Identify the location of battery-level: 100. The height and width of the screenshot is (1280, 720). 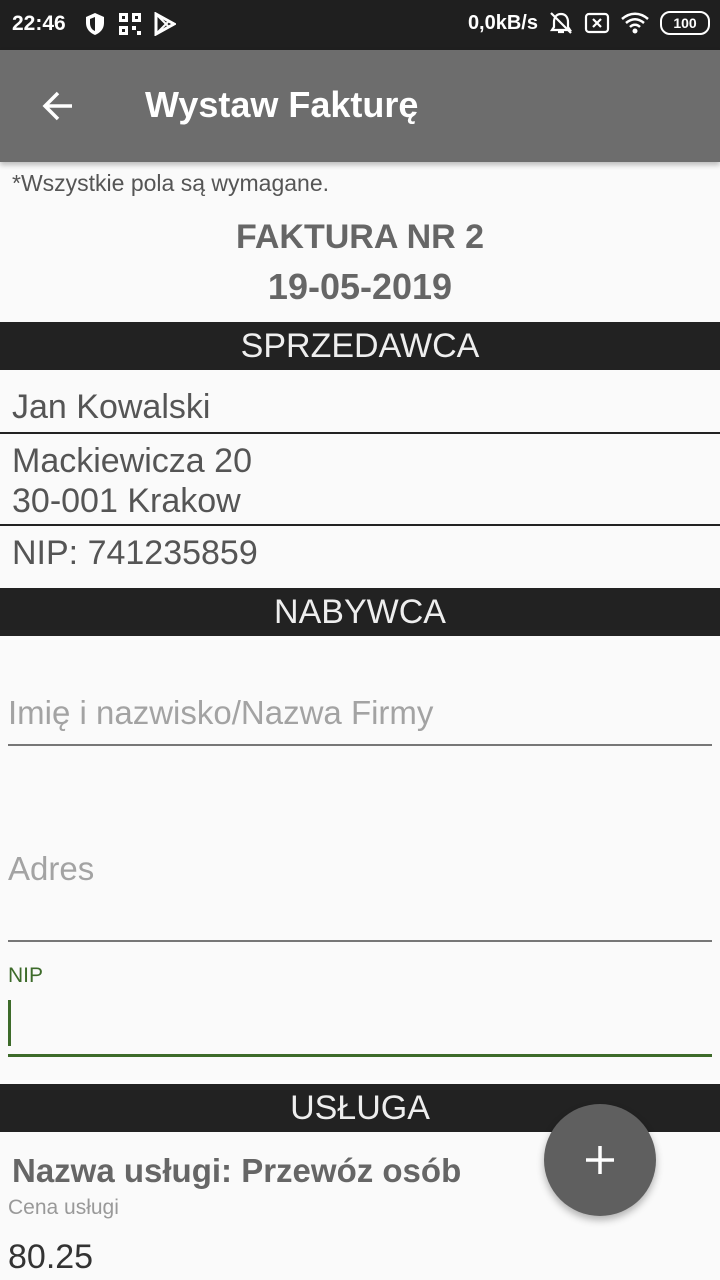
(685, 23).